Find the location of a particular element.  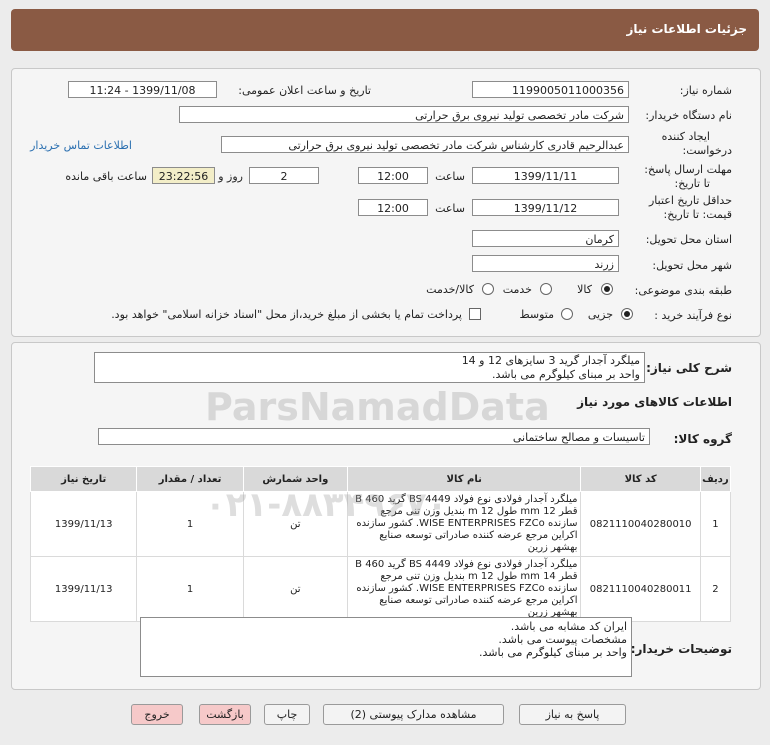

province-field: کرمان is located at coordinates (545, 238).